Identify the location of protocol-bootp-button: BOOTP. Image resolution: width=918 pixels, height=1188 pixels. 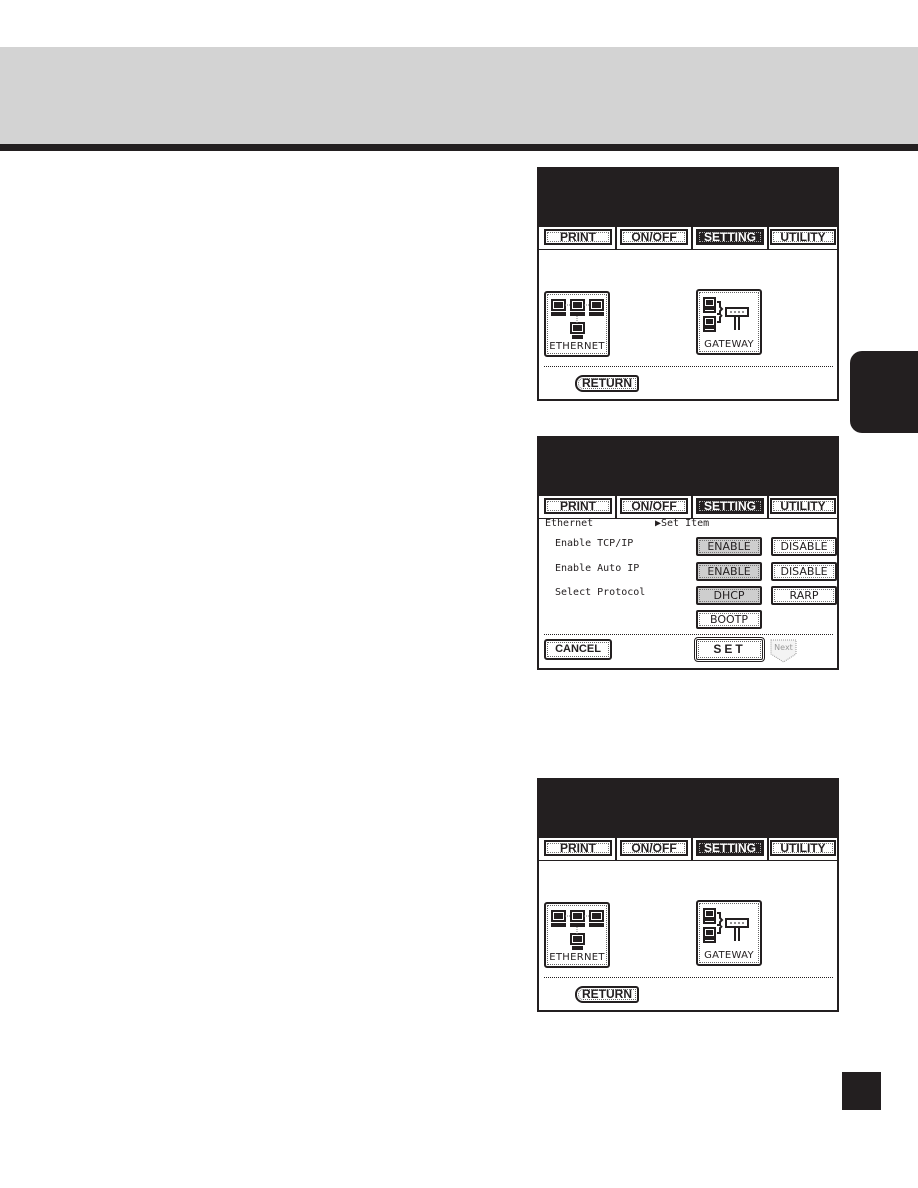
(729, 619).